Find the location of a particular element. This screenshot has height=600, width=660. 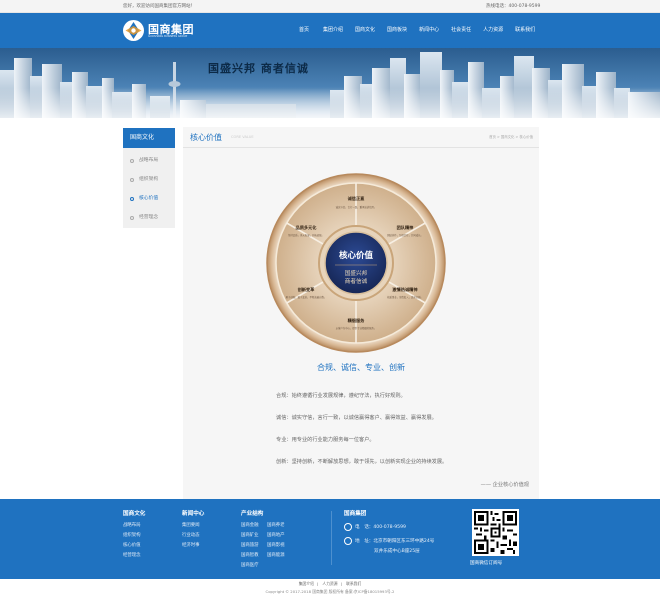

nav-sectors: 国商板块 is located at coordinates (397, 30).